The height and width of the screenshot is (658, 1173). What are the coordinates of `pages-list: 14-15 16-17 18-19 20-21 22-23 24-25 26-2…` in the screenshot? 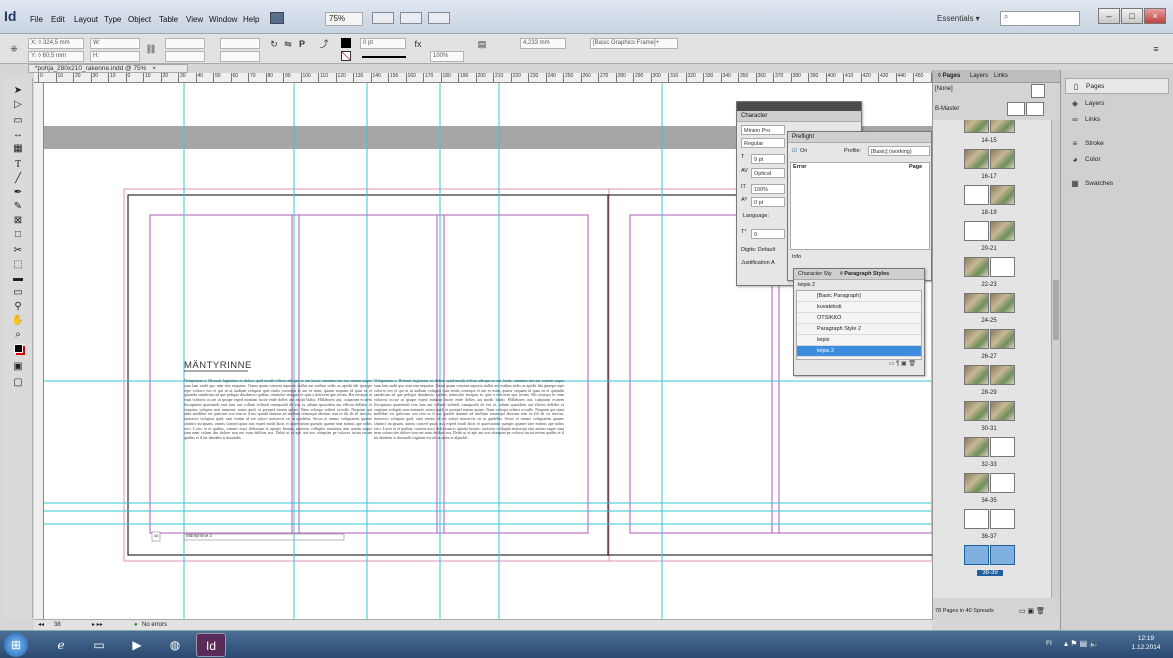 It's located at (992, 359).